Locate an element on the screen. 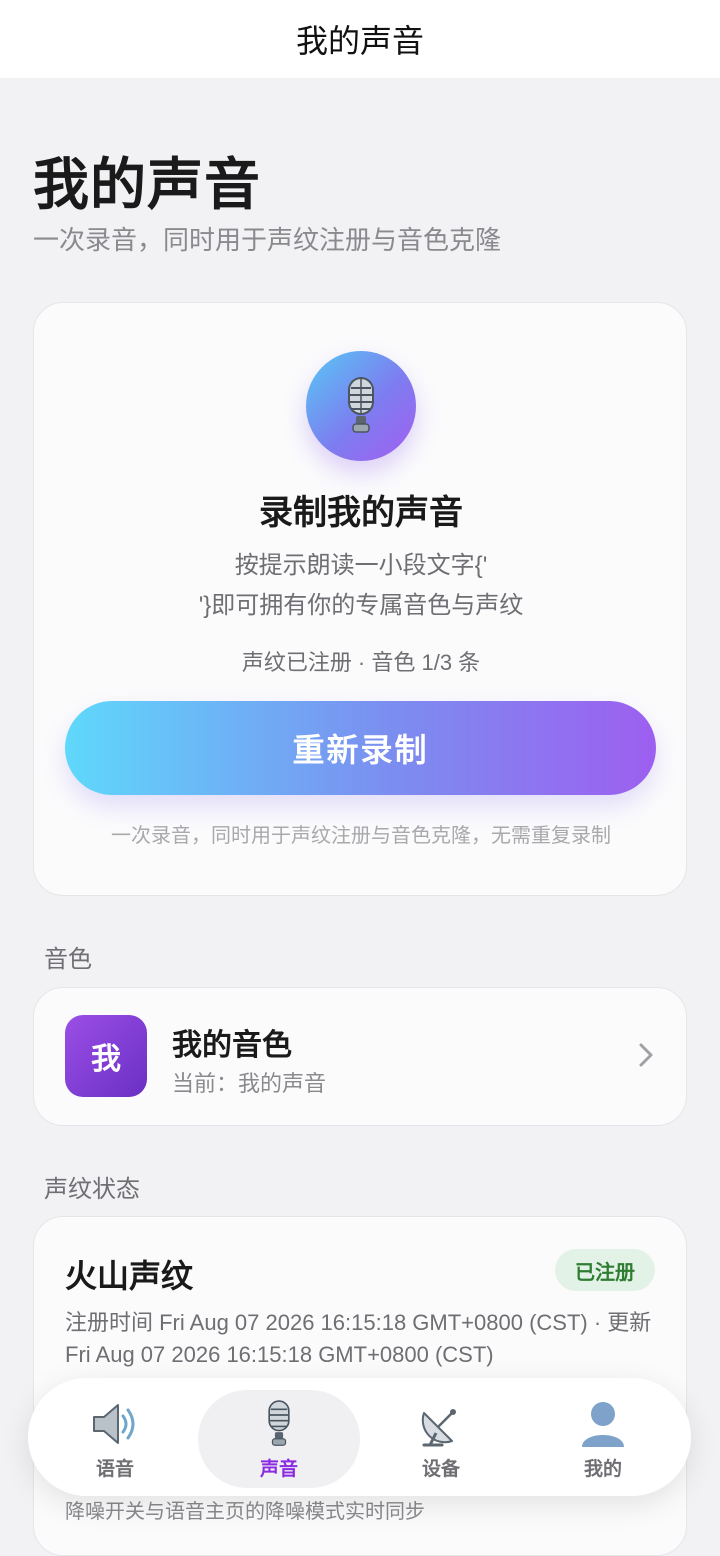 The width and height of the screenshot is (720, 1556). bottom-tab-bar: 语音 声音 设备 我的 is located at coordinates (359, 1437).